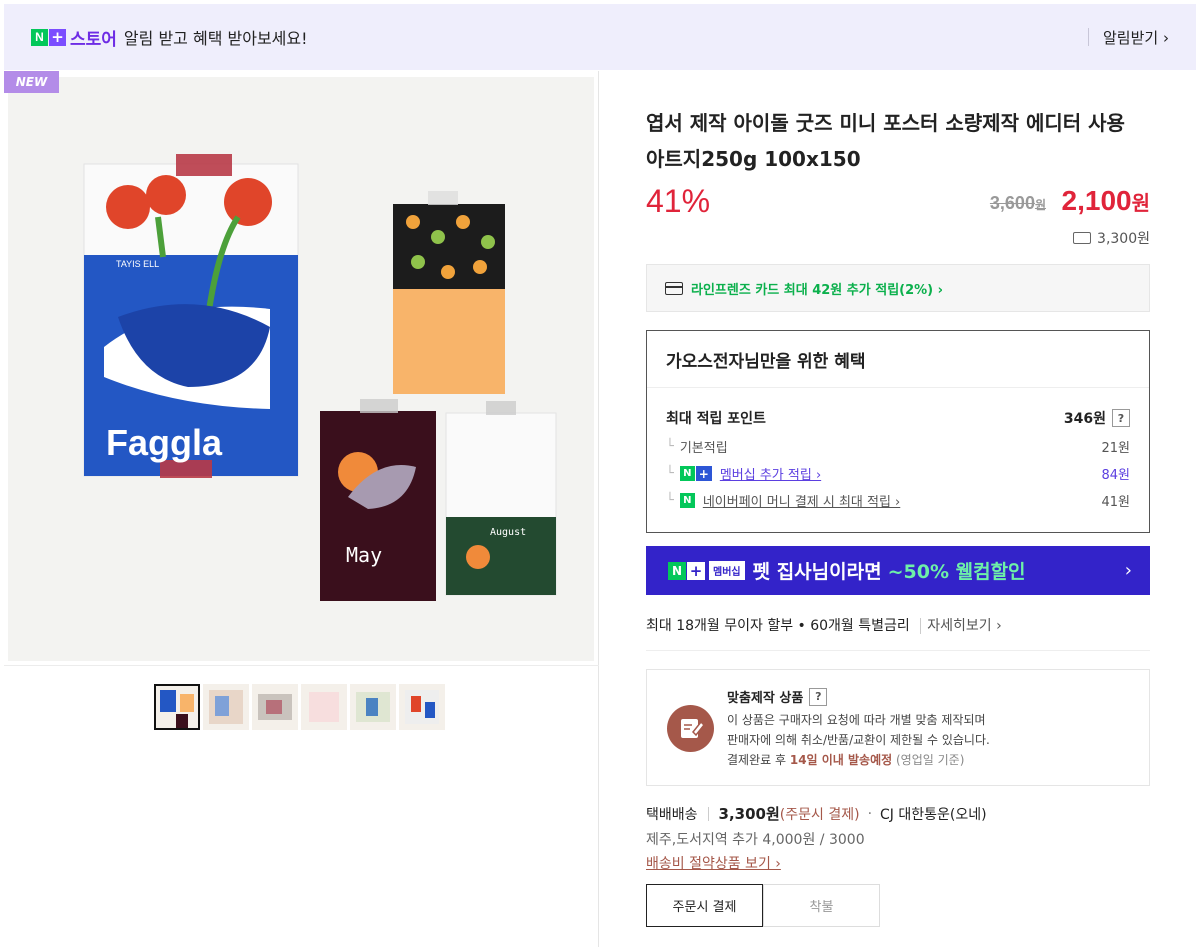  I want to click on naverpay-icon: N, so click(687, 500).